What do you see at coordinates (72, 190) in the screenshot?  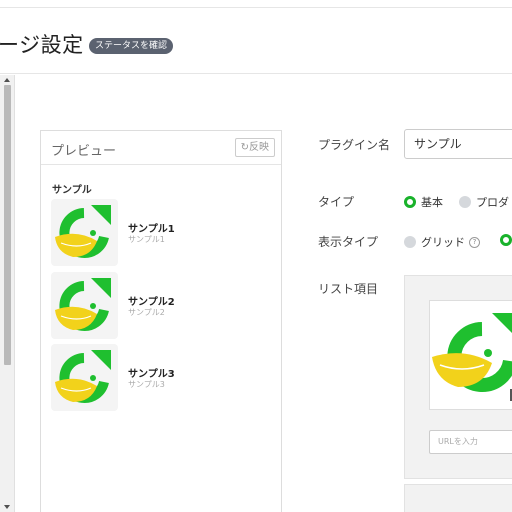 I see `preview-section-label: サンプル` at bounding box center [72, 190].